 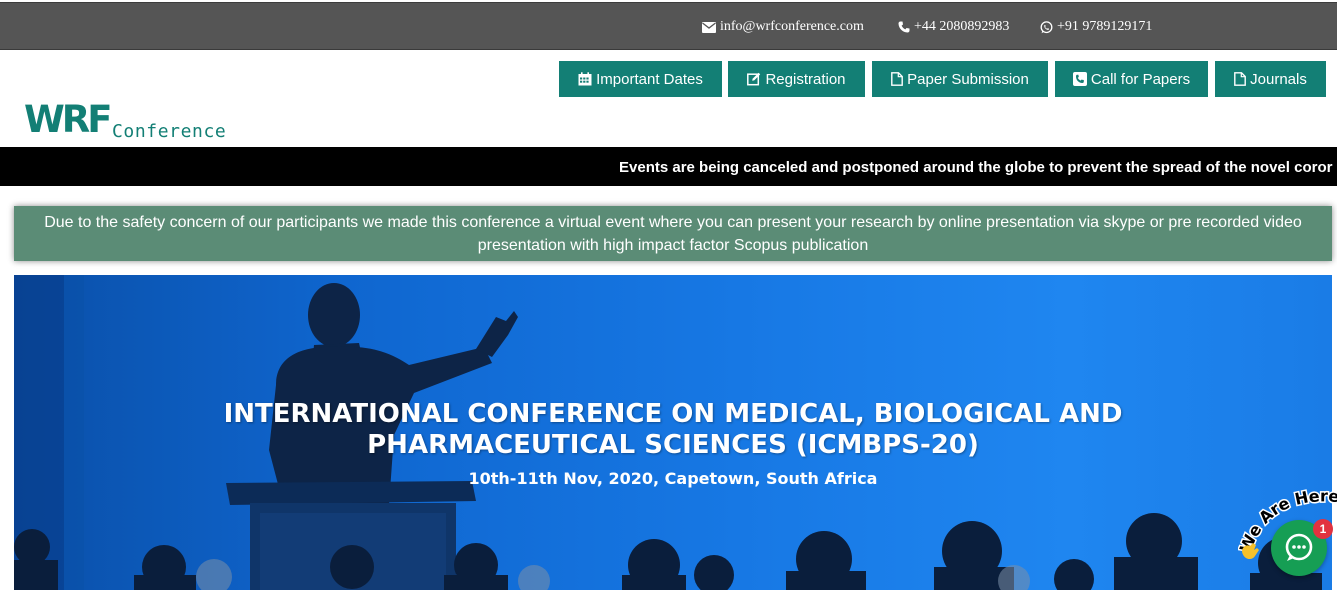 What do you see at coordinates (962, 26) in the screenshot?
I see `phone-text: +44 2080892983` at bounding box center [962, 26].